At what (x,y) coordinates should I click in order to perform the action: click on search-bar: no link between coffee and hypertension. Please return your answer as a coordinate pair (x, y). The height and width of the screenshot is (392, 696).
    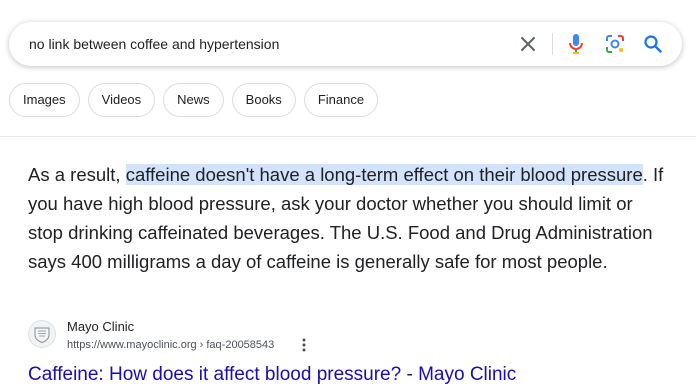
    Looking at the image, I should click on (345, 44).